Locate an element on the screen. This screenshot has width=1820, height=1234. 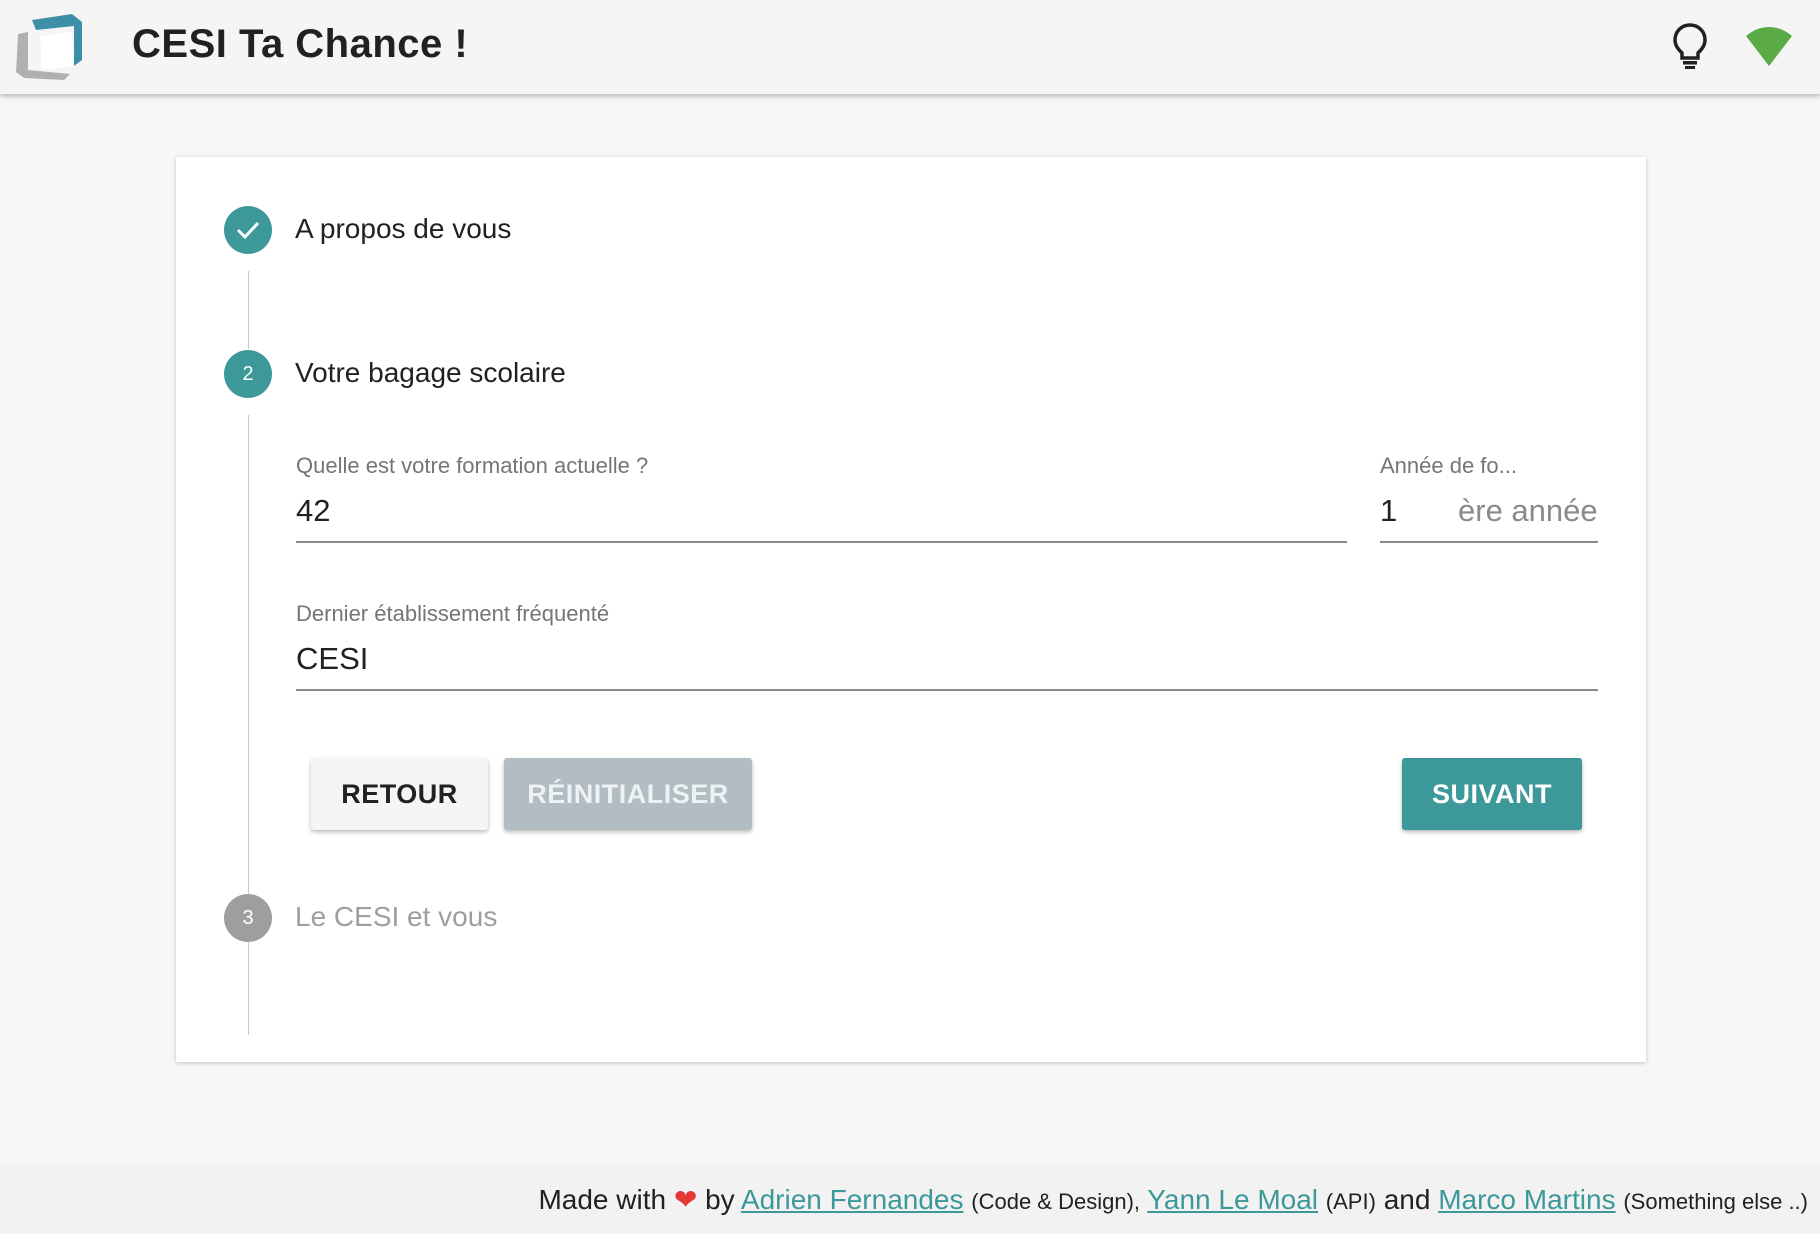
etablissement-label: Dernier établissement fréquenté is located at coordinates (453, 613).